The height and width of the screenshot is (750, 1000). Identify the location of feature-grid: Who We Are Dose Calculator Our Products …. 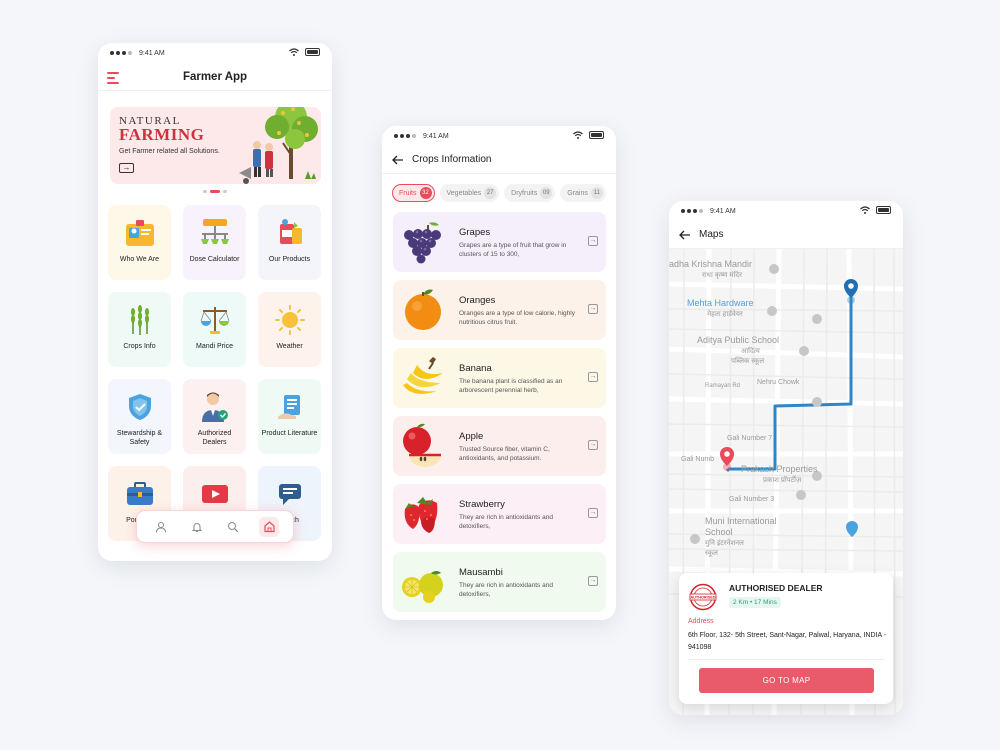
(216, 373).